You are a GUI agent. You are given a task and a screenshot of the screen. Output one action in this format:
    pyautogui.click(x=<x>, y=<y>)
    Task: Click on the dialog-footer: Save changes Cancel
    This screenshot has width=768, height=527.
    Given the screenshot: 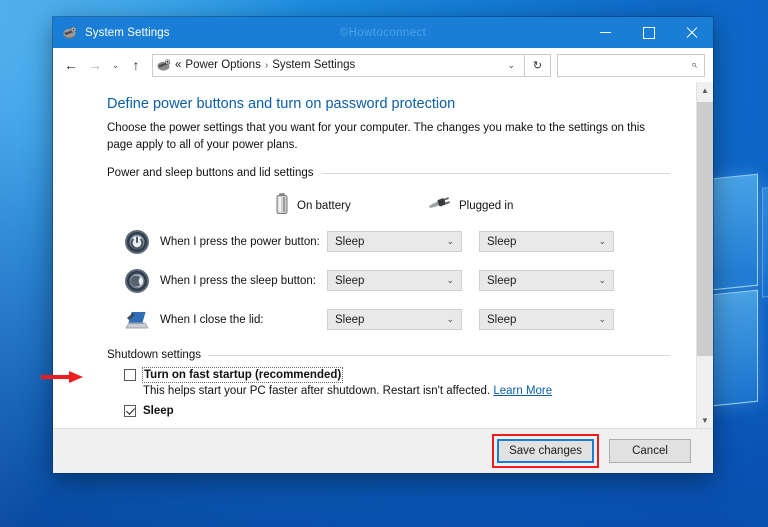 What is the action you would take?
    pyautogui.click(x=383, y=450)
    